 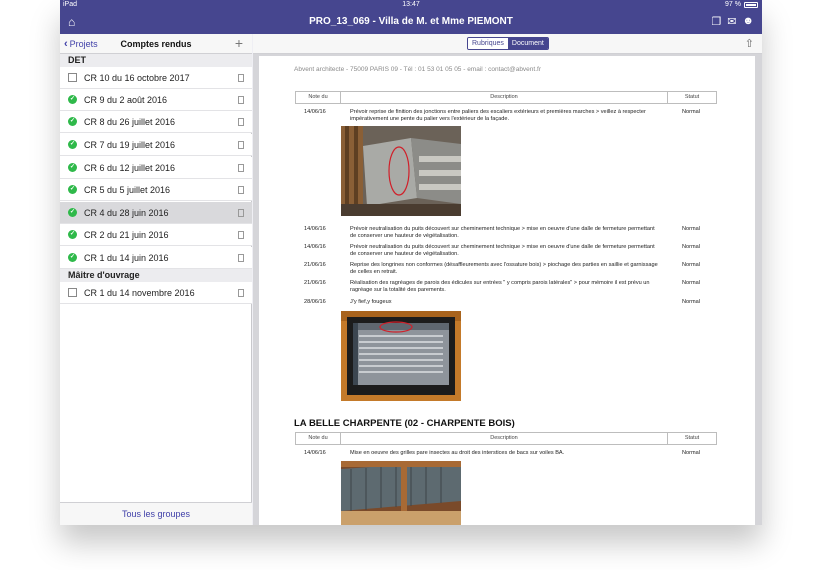 I want to click on row-date: 28/06/16, so click(x=315, y=302).